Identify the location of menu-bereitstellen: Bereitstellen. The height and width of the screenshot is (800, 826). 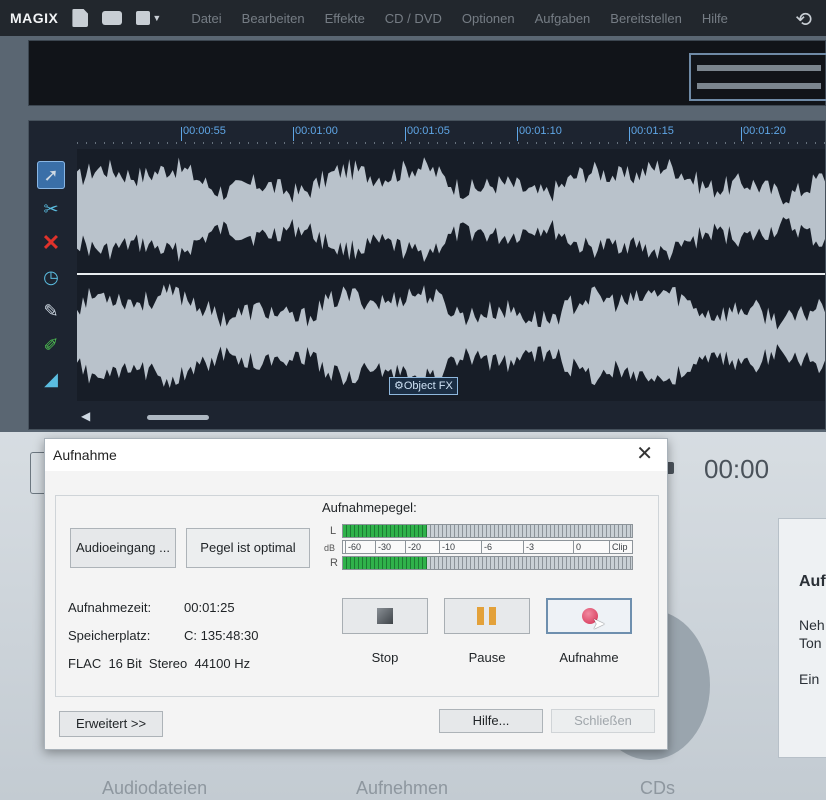
(646, 18).